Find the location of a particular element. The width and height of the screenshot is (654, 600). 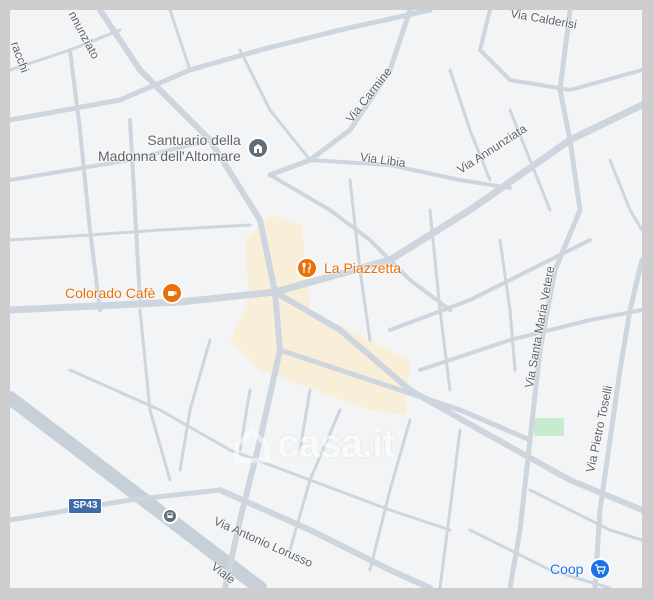

poi-santuario-name: Santuario della Madonna dell'Altomare is located at coordinates (169, 148).